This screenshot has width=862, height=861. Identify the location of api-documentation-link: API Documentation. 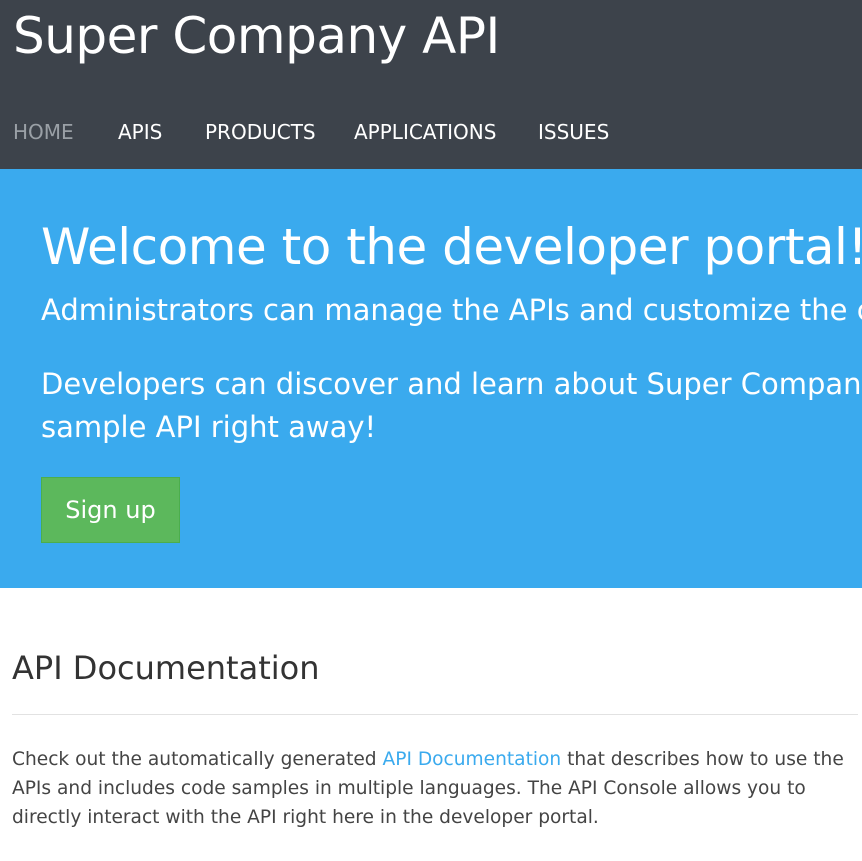
(472, 759).